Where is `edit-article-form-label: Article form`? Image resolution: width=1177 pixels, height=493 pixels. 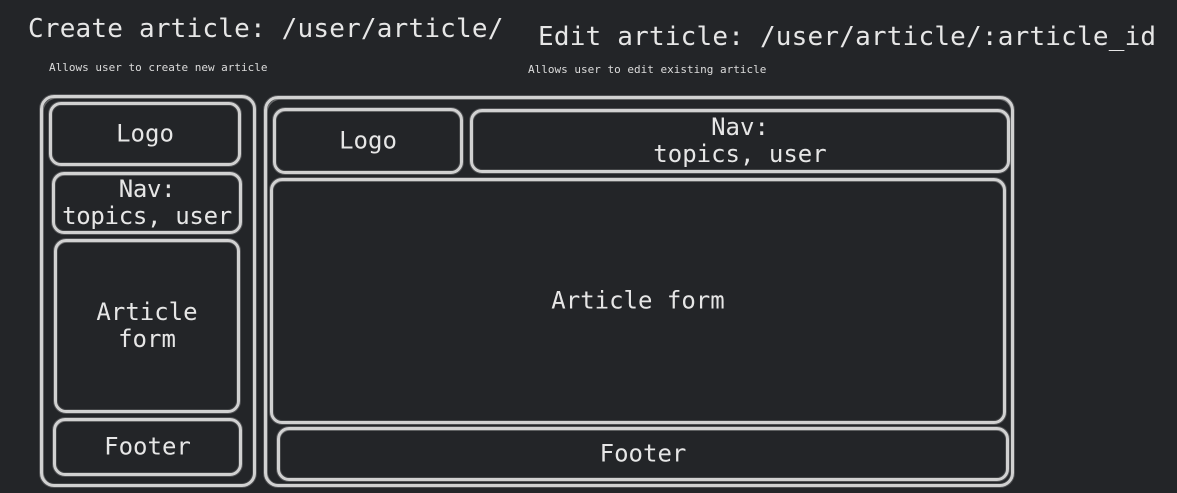 edit-article-form-label: Article form is located at coordinates (638, 300).